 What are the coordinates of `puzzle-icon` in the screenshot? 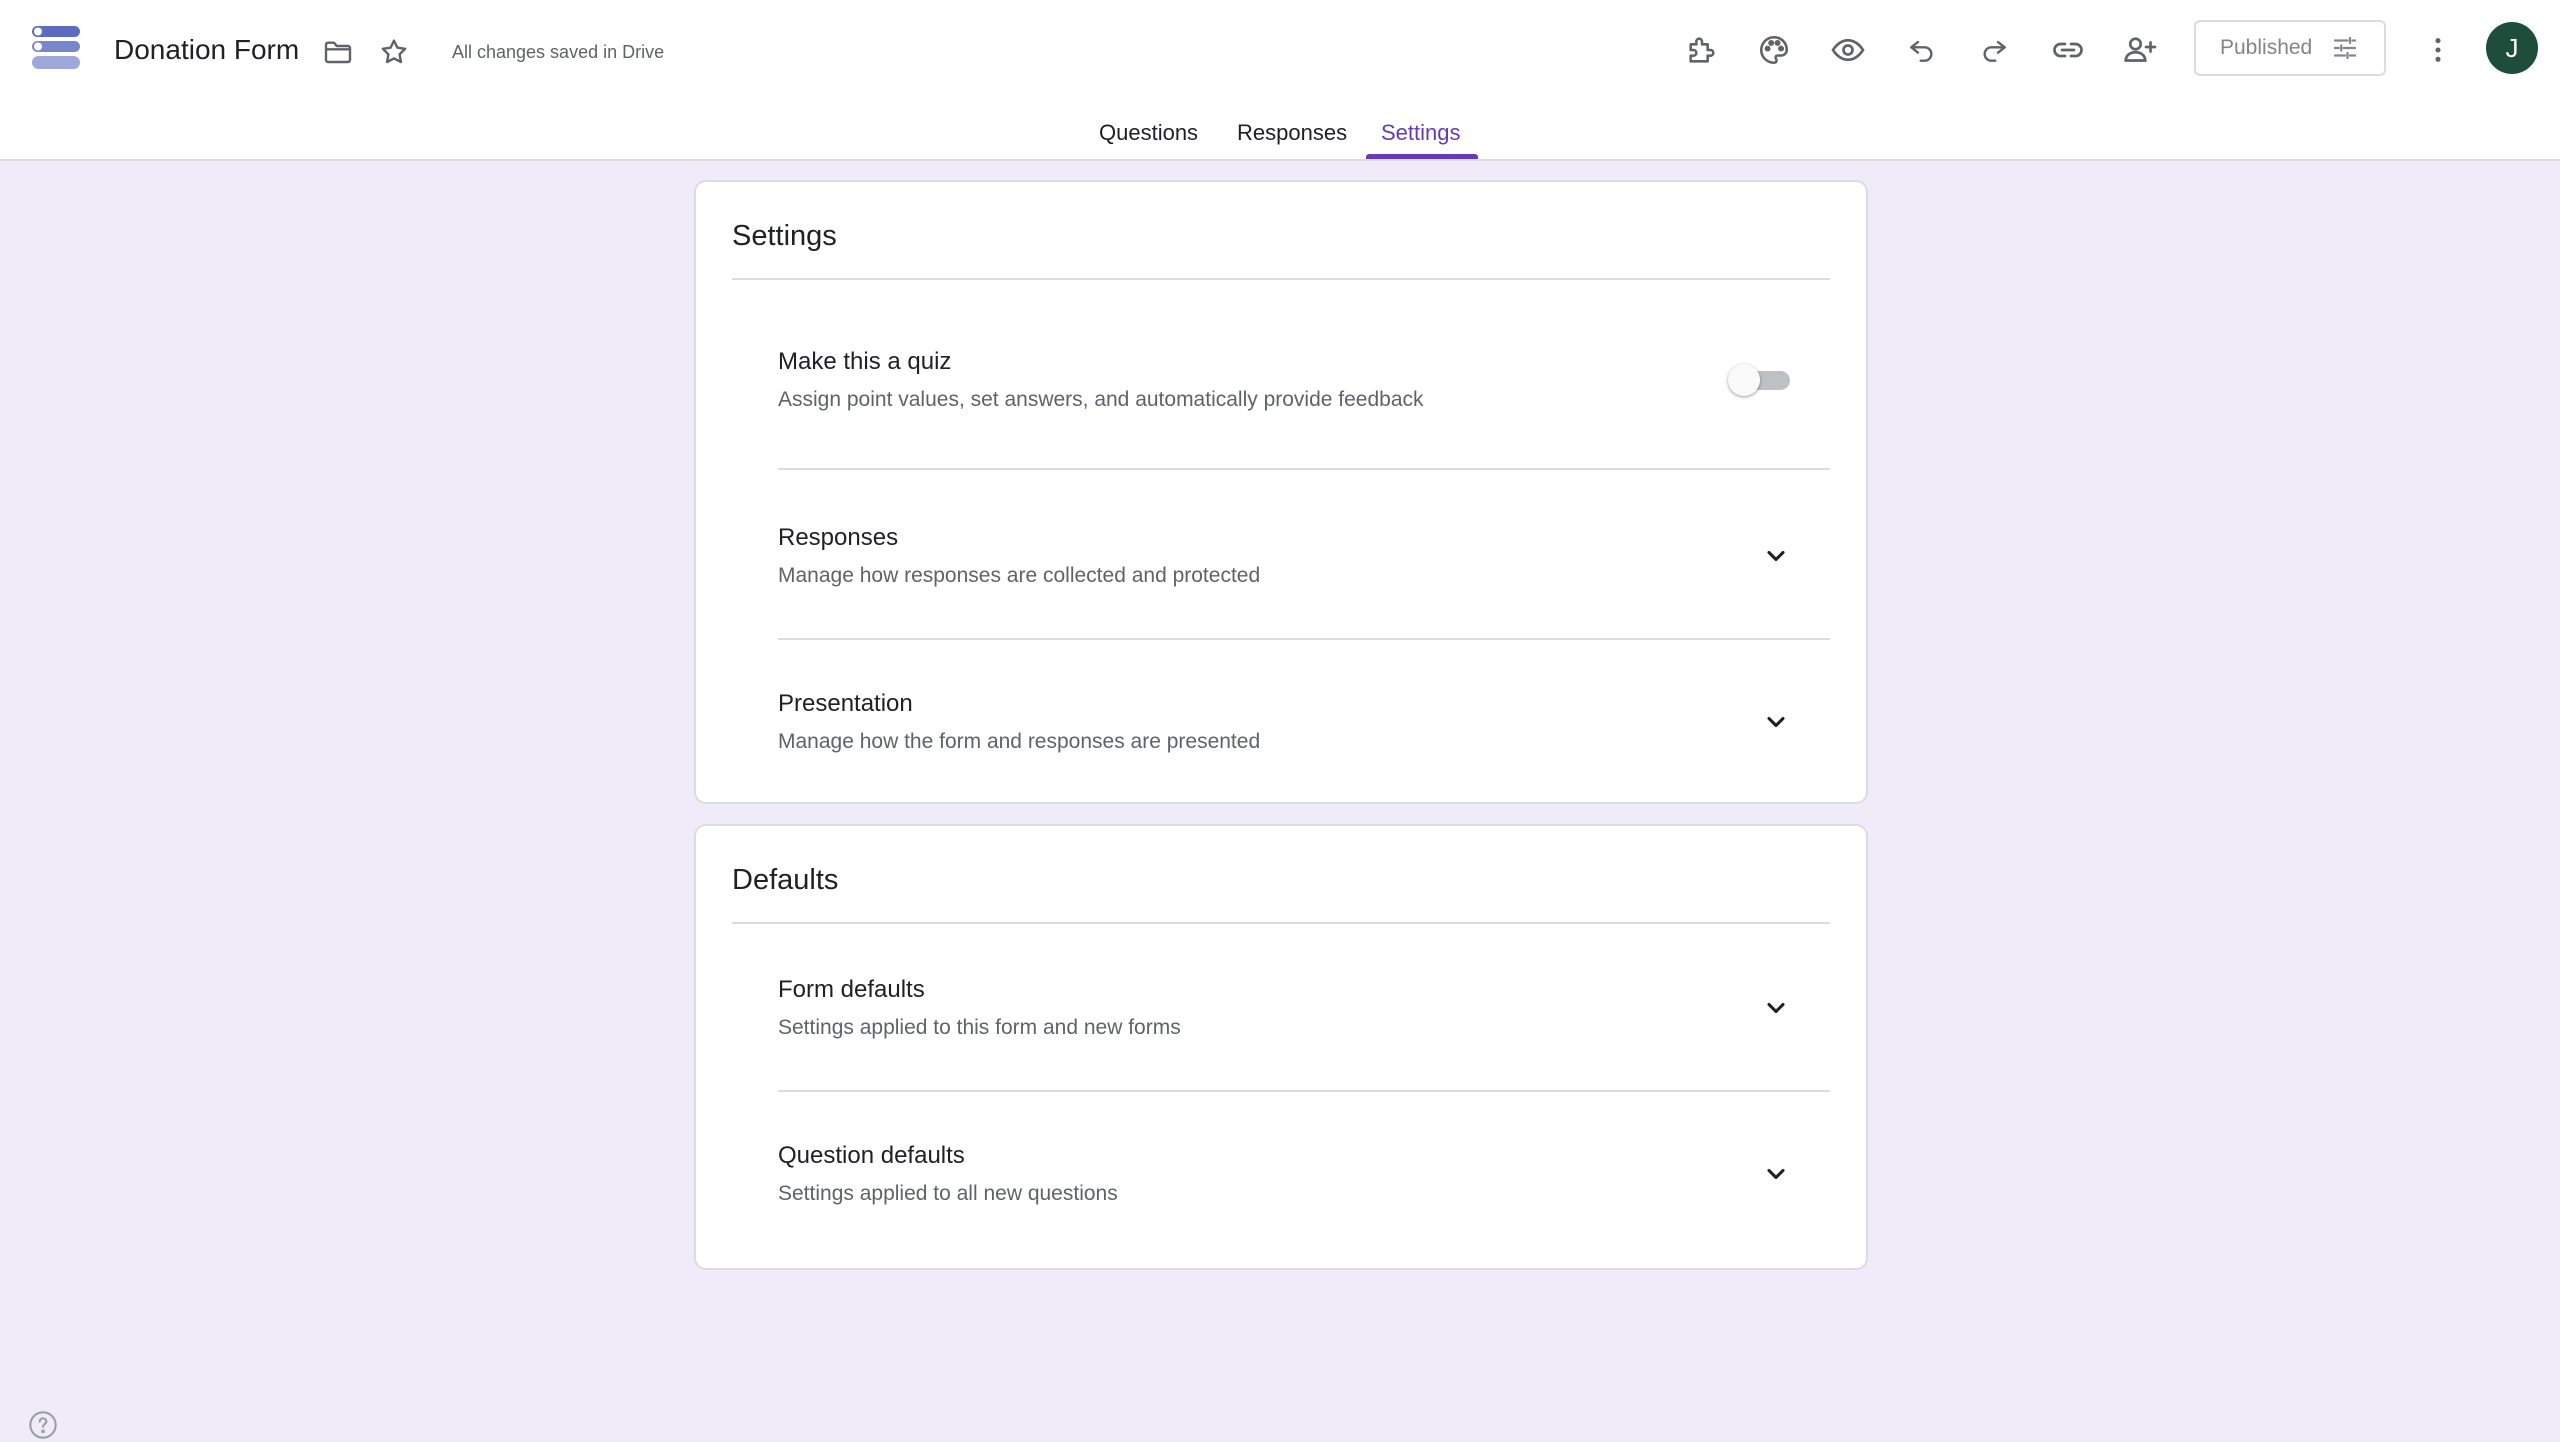 It's located at (1702, 50).